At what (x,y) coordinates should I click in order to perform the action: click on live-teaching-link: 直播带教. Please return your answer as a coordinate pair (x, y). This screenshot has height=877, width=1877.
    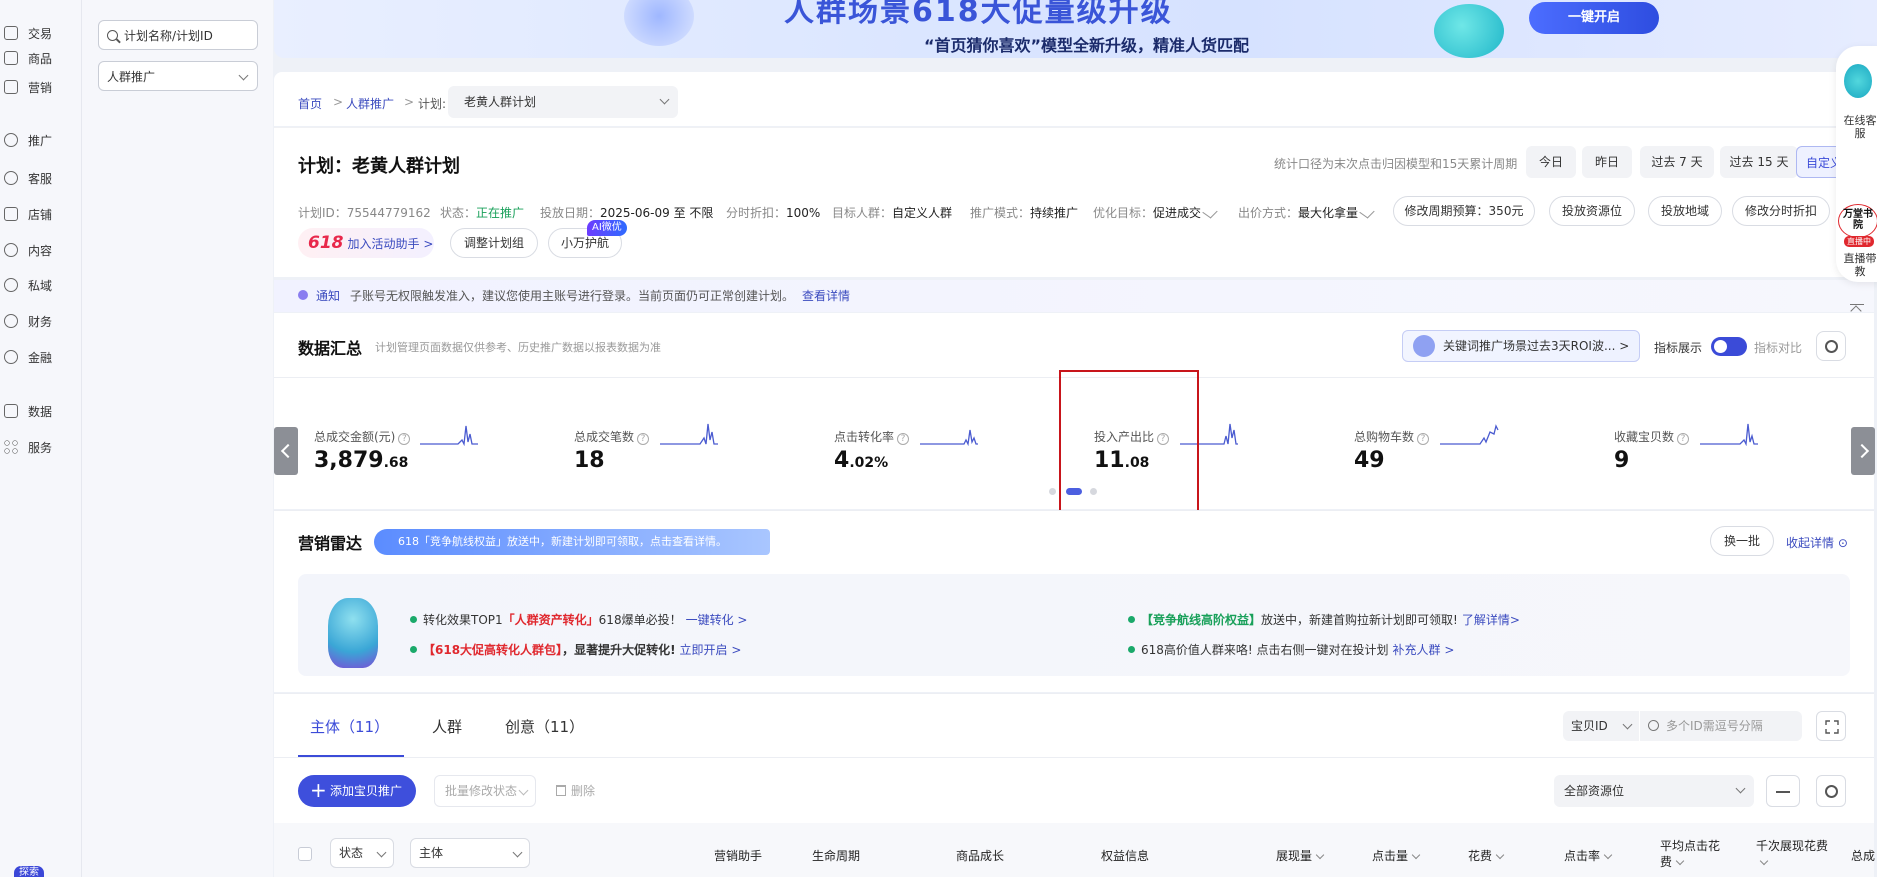
    Looking at the image, I should click on (1858, 266).